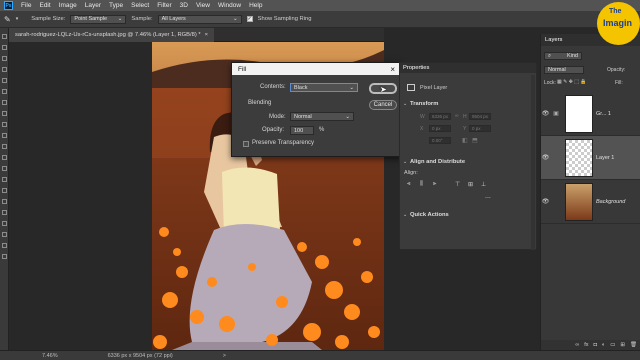 This screenshot has height=360, width=640. I want to click on y-field: 0 px, so click(480, 128).